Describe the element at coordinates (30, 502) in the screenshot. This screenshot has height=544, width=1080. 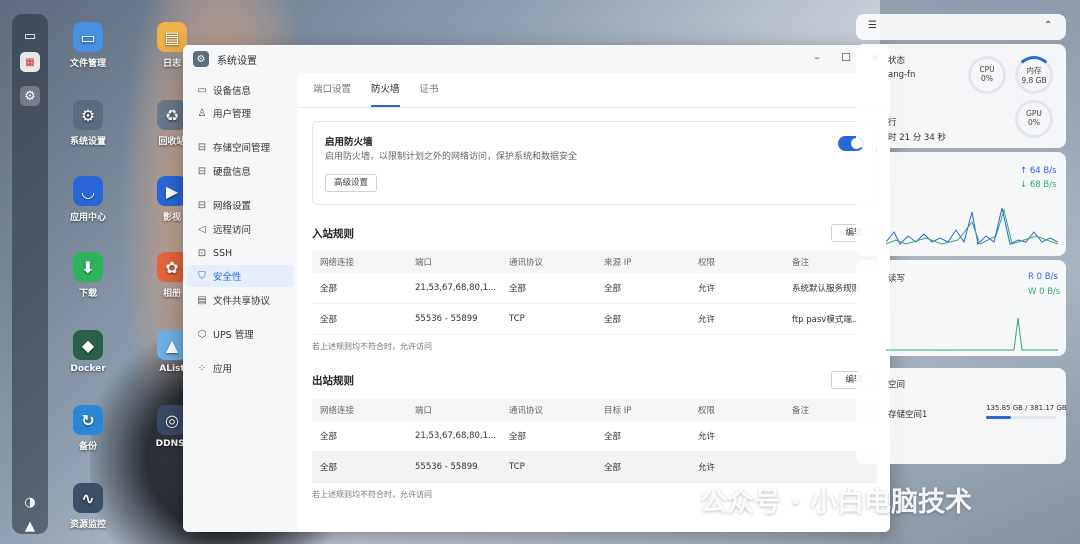
I see `theme-icon: ◑` at that location.